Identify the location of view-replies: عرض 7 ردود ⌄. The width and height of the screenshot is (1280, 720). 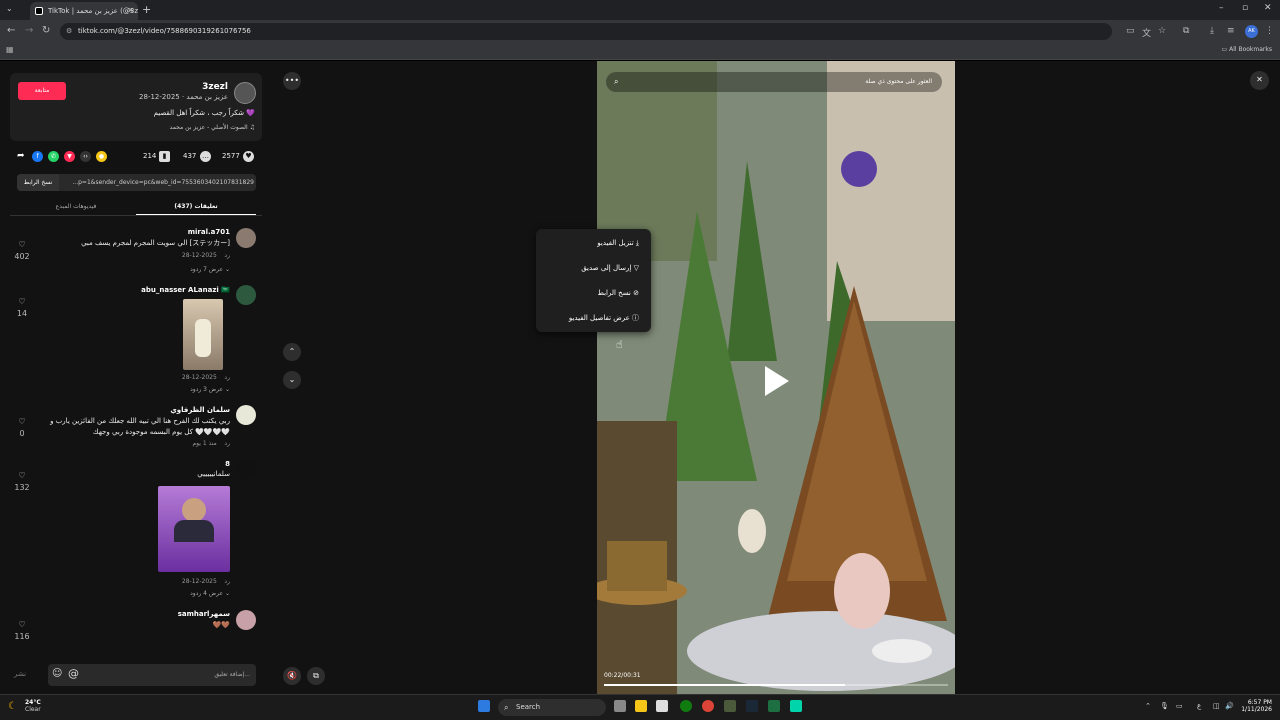
(190, 269).